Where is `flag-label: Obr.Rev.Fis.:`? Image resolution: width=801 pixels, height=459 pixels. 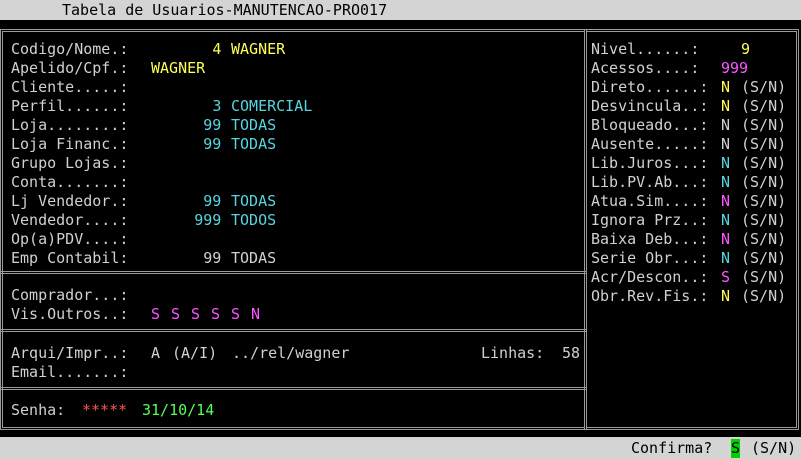
flag-label: Obr.Rev.Fis.: is located at coordinates (650, 296).